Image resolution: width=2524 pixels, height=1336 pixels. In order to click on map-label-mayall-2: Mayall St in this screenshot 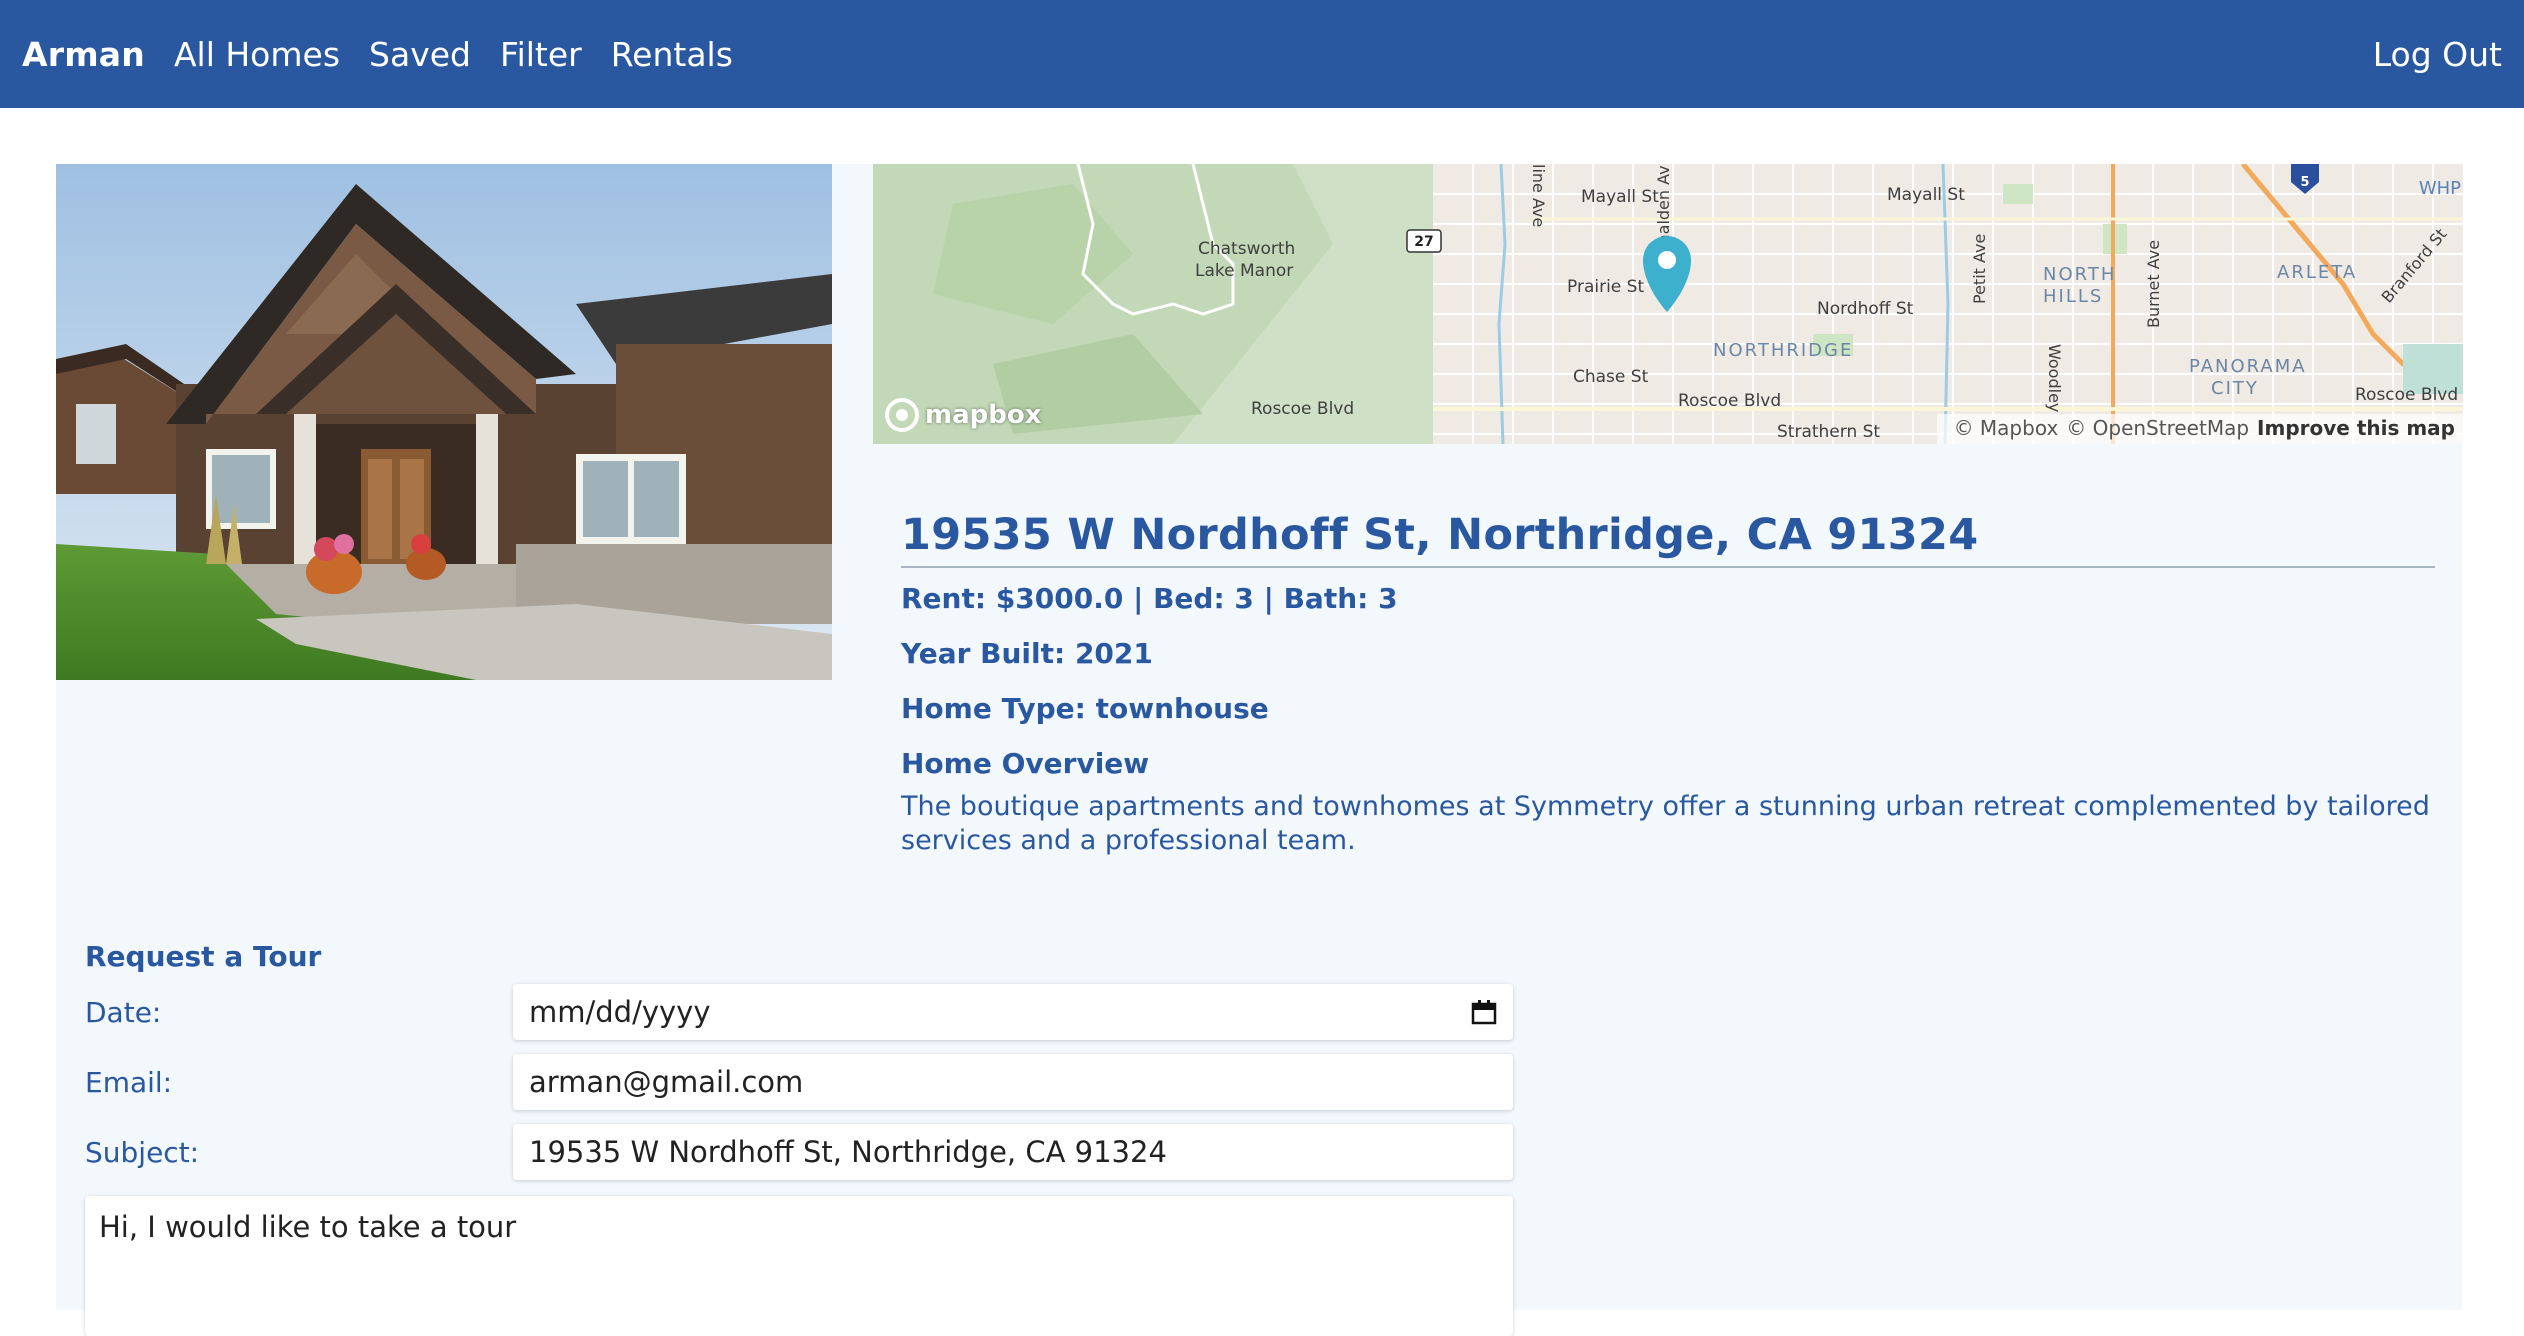, I will do `click(1926, 195)`.